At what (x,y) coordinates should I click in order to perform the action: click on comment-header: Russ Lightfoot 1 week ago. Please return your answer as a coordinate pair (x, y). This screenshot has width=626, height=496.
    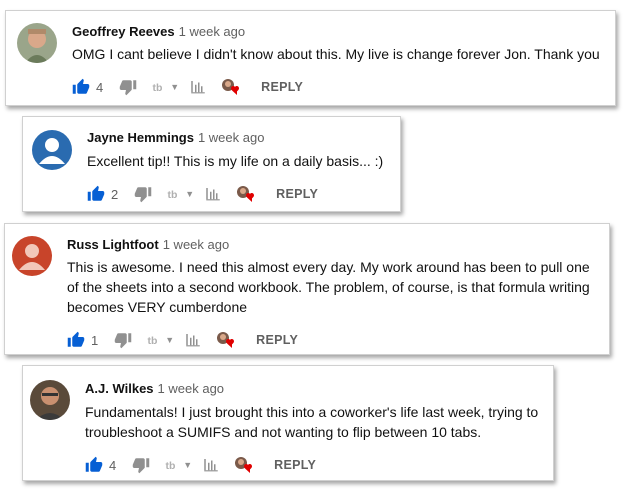
    Looking at the image, I should click on (148, 245).